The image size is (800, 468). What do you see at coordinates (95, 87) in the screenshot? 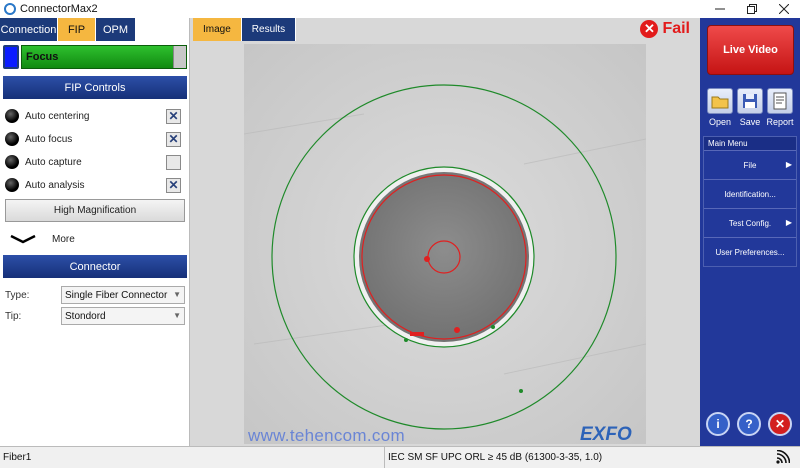
I see `fip-controls-header: FIP Controls` at bounding box center [95, 87].